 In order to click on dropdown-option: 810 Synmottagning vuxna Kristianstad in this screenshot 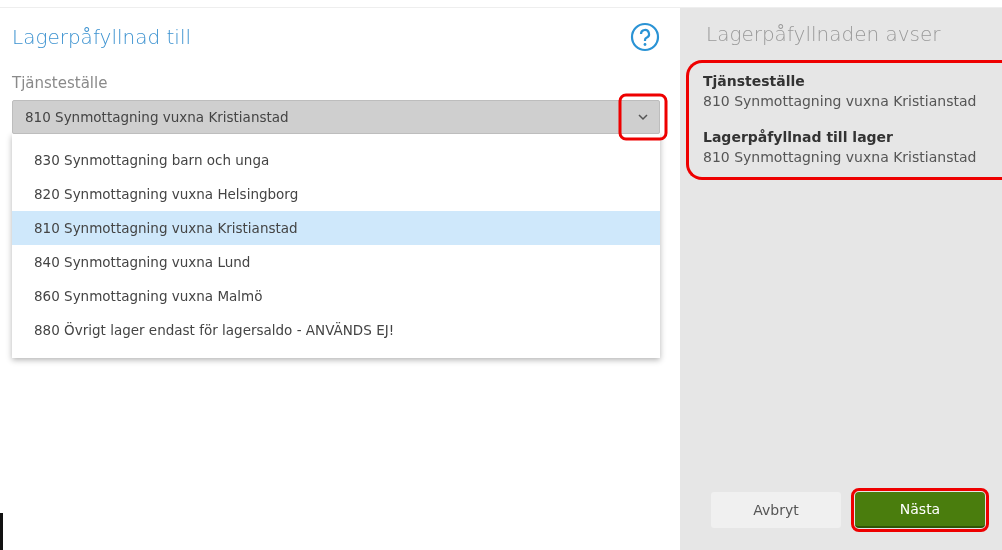, I will do `click(336, 228)`.